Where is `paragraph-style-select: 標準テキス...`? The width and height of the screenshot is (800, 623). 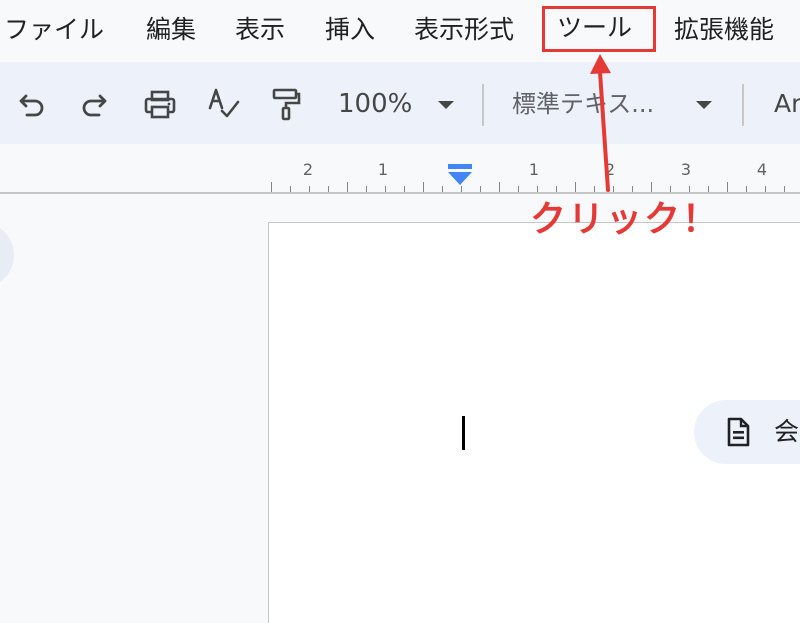 paragraph-style-select: 標準テキス... is located at coordinates (613, 104).